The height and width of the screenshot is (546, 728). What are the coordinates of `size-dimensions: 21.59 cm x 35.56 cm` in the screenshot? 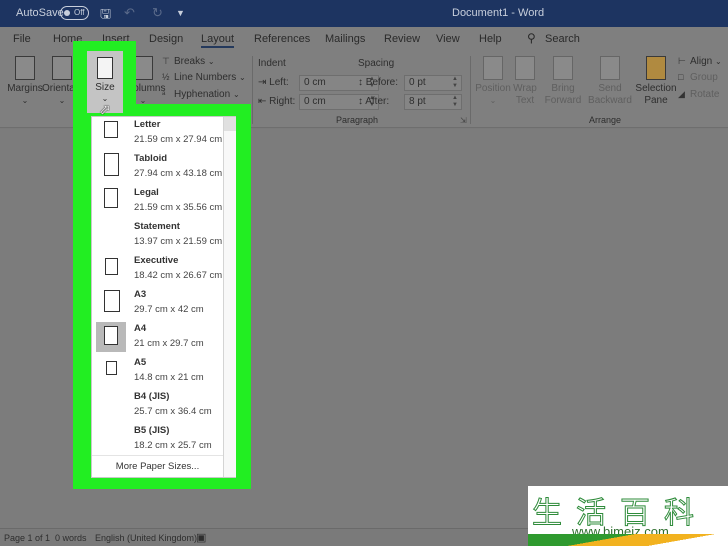 It's located at (178, 207).